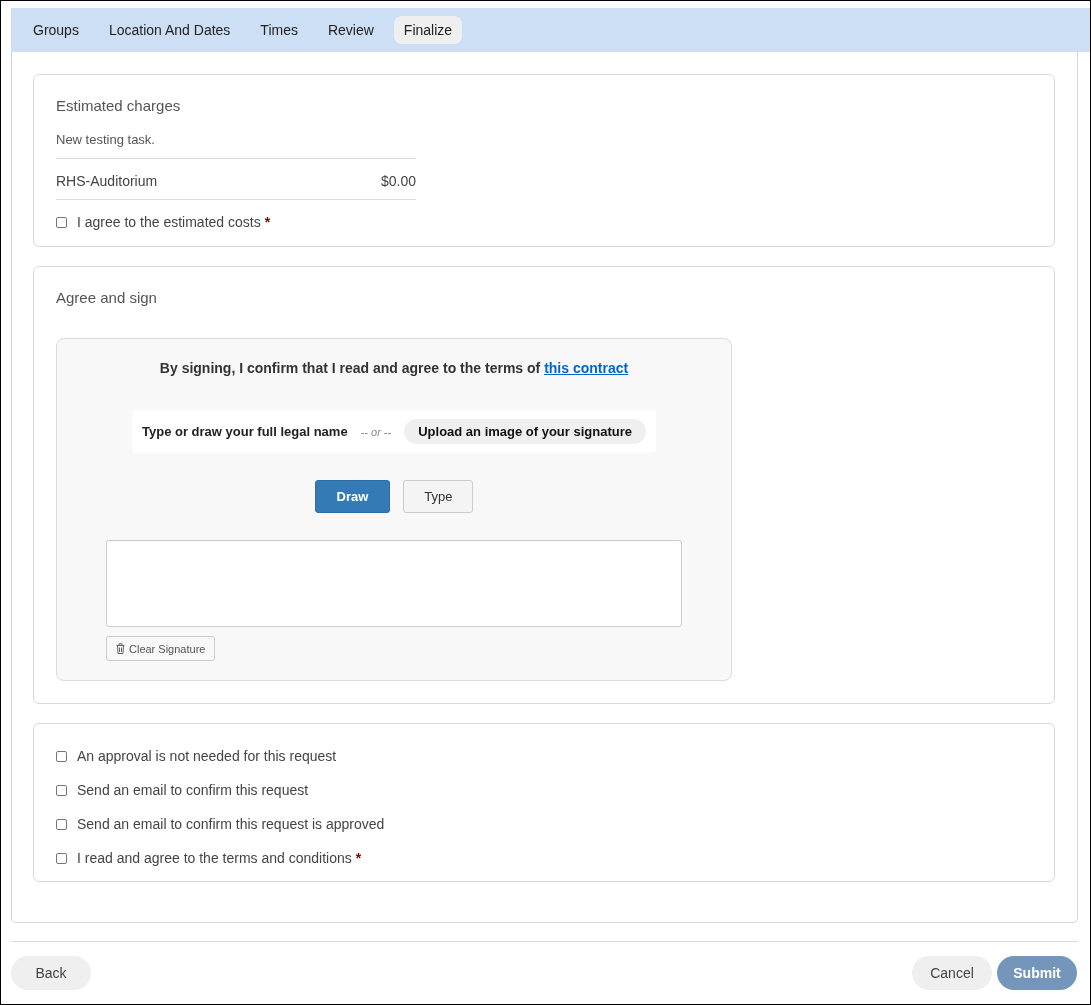 The width and height of the screenshot is (1091, 1005). Describe the element at coordinates (207, 756) in the screenshot. I see `checkbox-label: An approval is not needed for this request` at that location.